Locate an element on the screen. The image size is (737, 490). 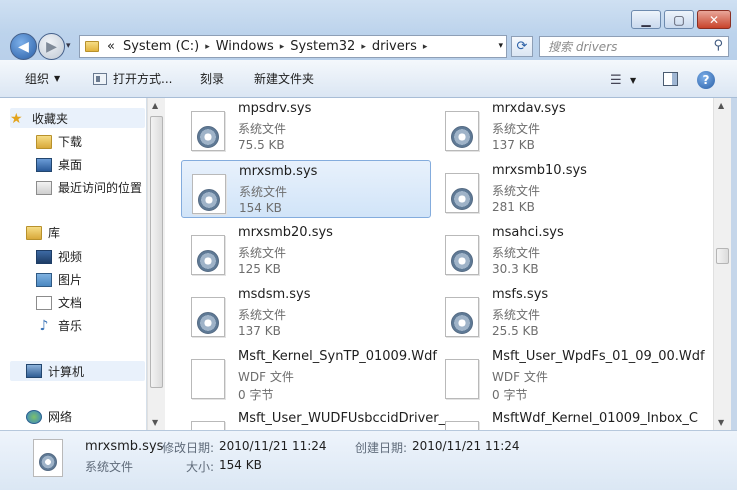
preview-pane-button is located at coordinates (670, 79).